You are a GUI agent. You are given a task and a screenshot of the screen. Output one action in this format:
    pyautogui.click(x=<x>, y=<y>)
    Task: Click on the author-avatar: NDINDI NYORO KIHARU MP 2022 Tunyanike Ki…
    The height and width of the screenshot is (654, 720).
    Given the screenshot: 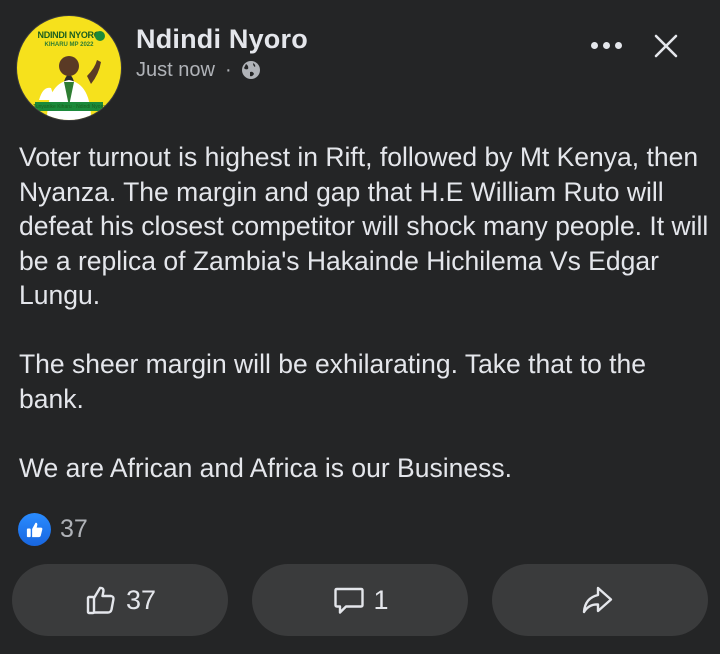 What is the action you would take?
    pyautogui.click(x=69, y=68)
    